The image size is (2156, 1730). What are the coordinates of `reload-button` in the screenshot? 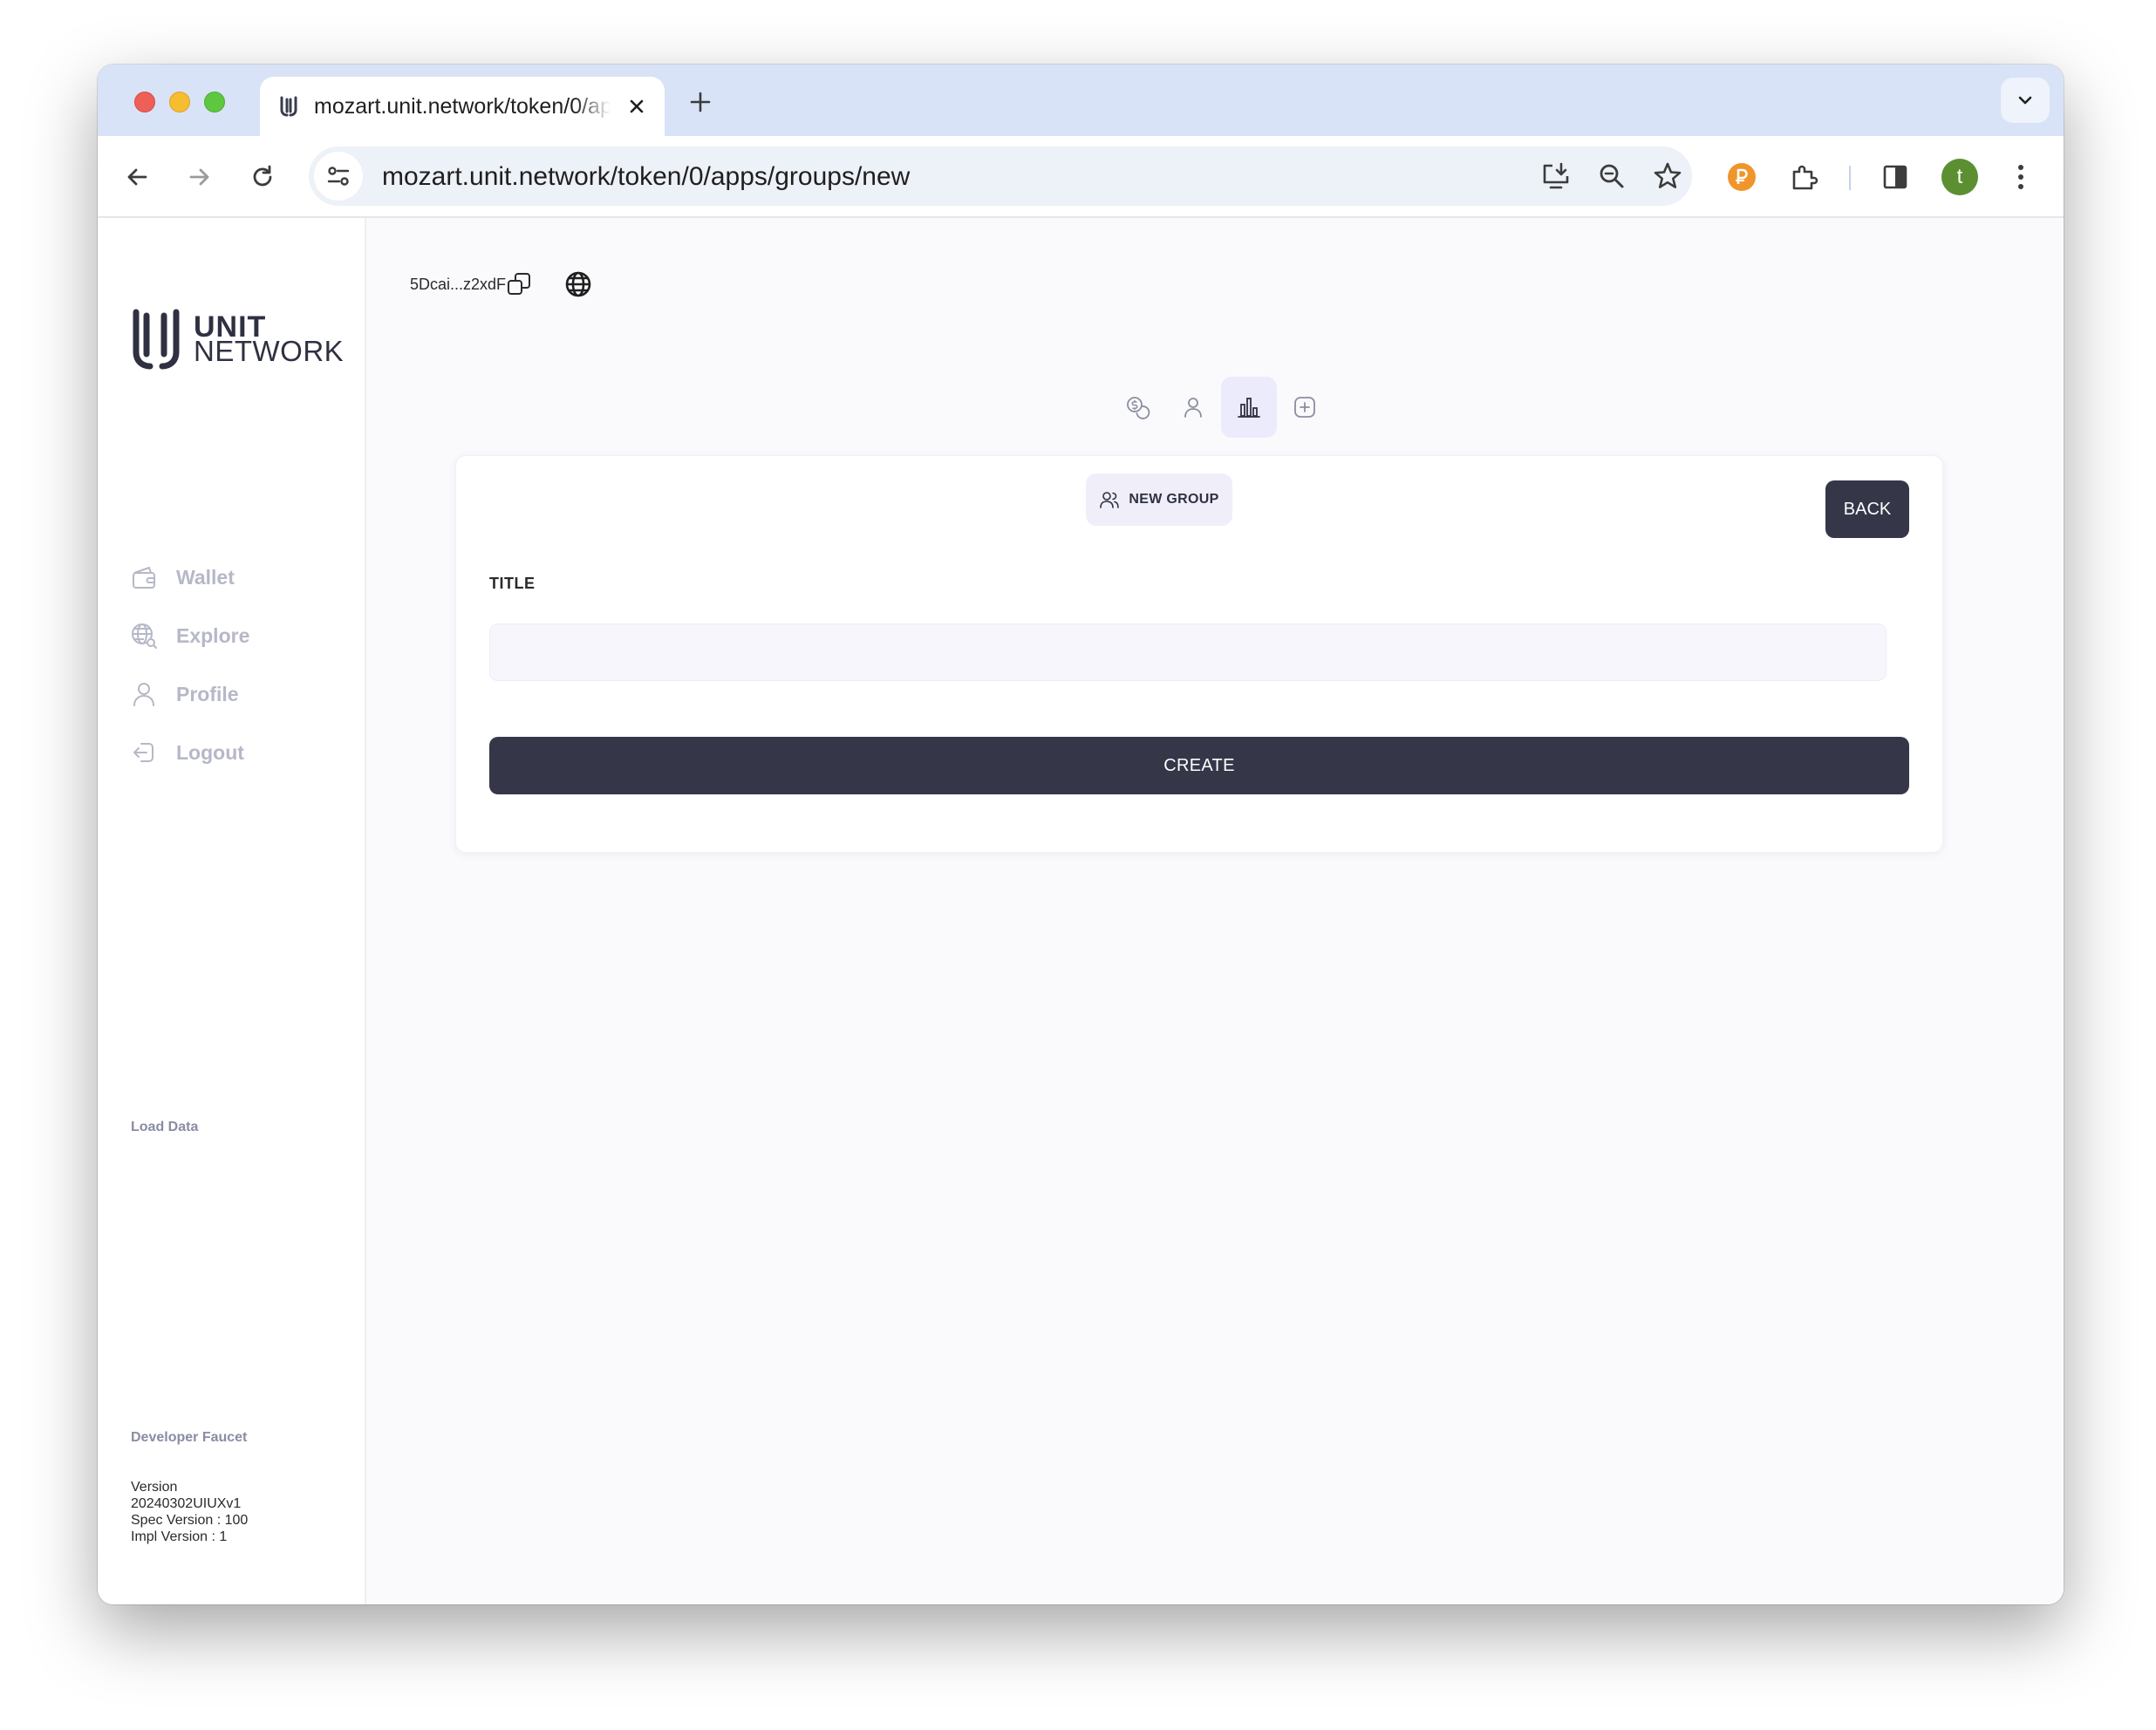 It's located at (262, 177).